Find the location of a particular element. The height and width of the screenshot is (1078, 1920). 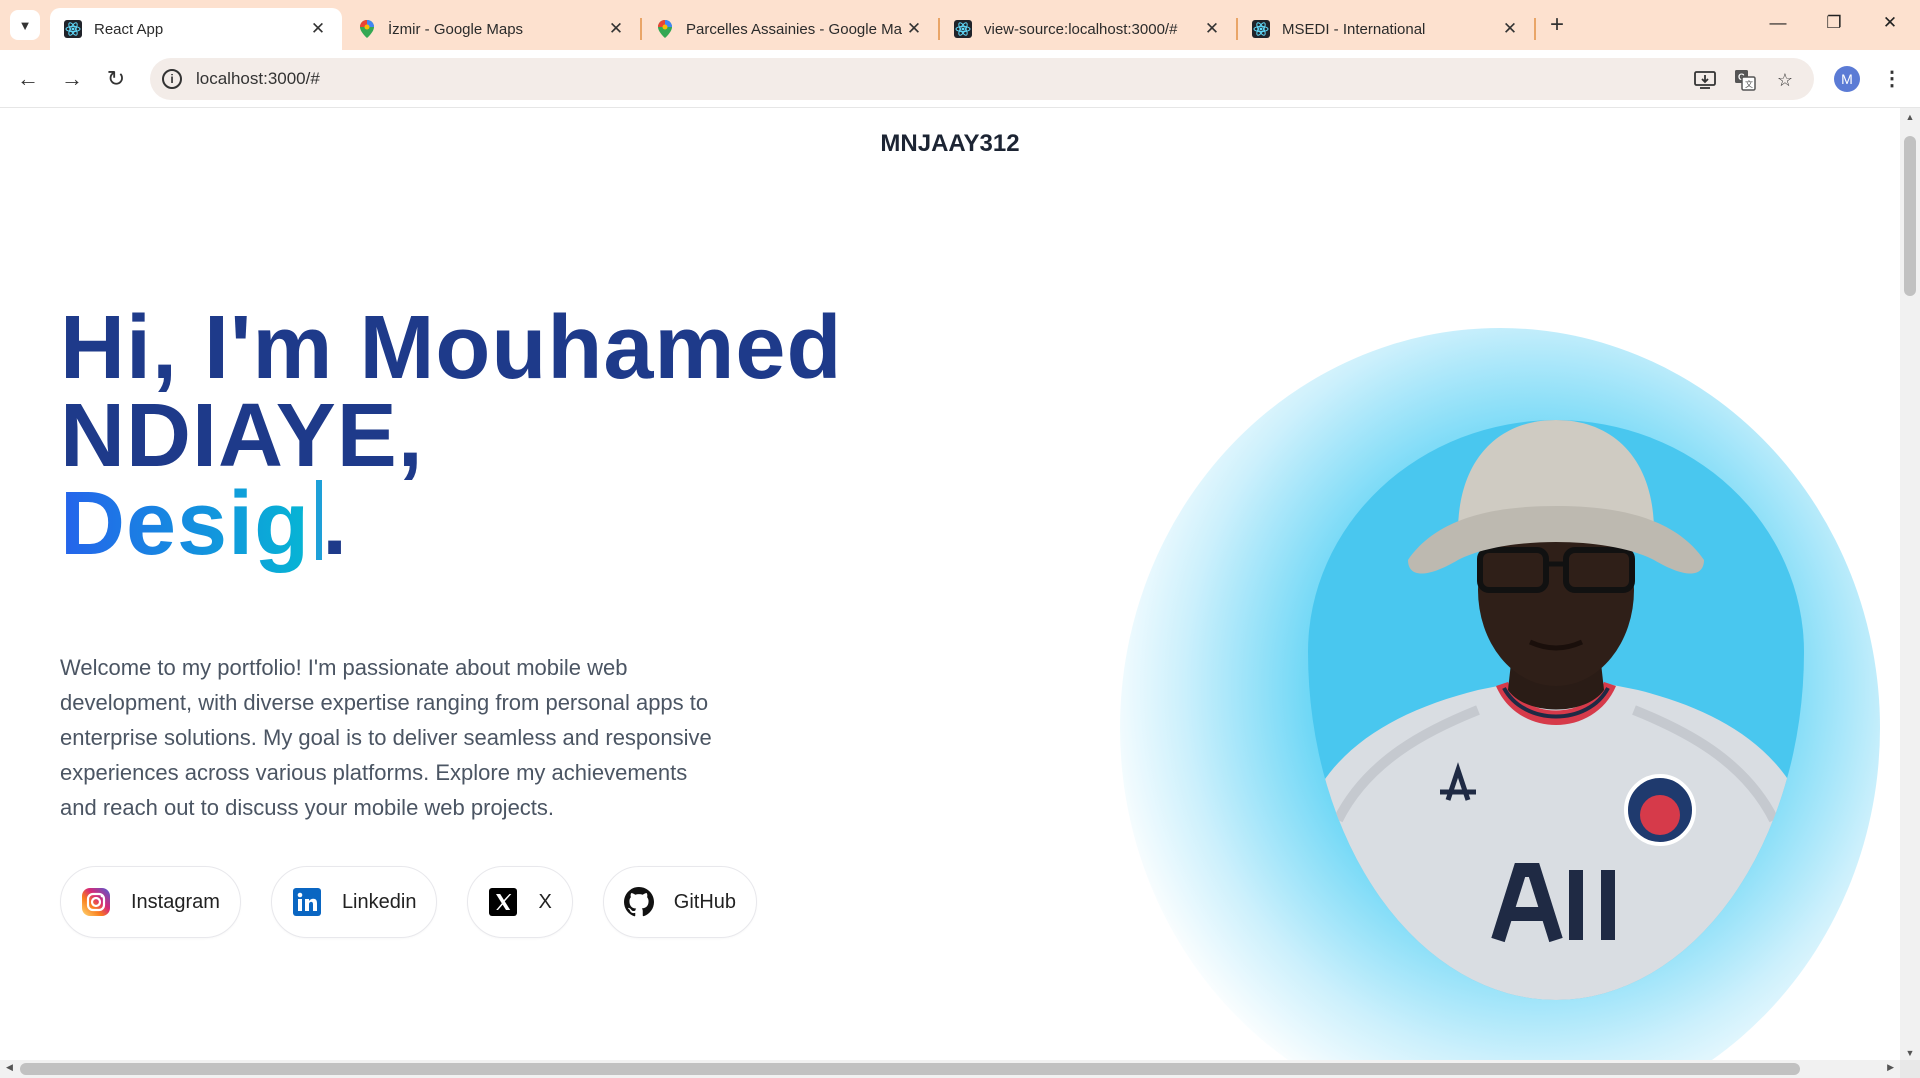

scroll-up-icon: ▲ is located at coordinates (1910, 117).